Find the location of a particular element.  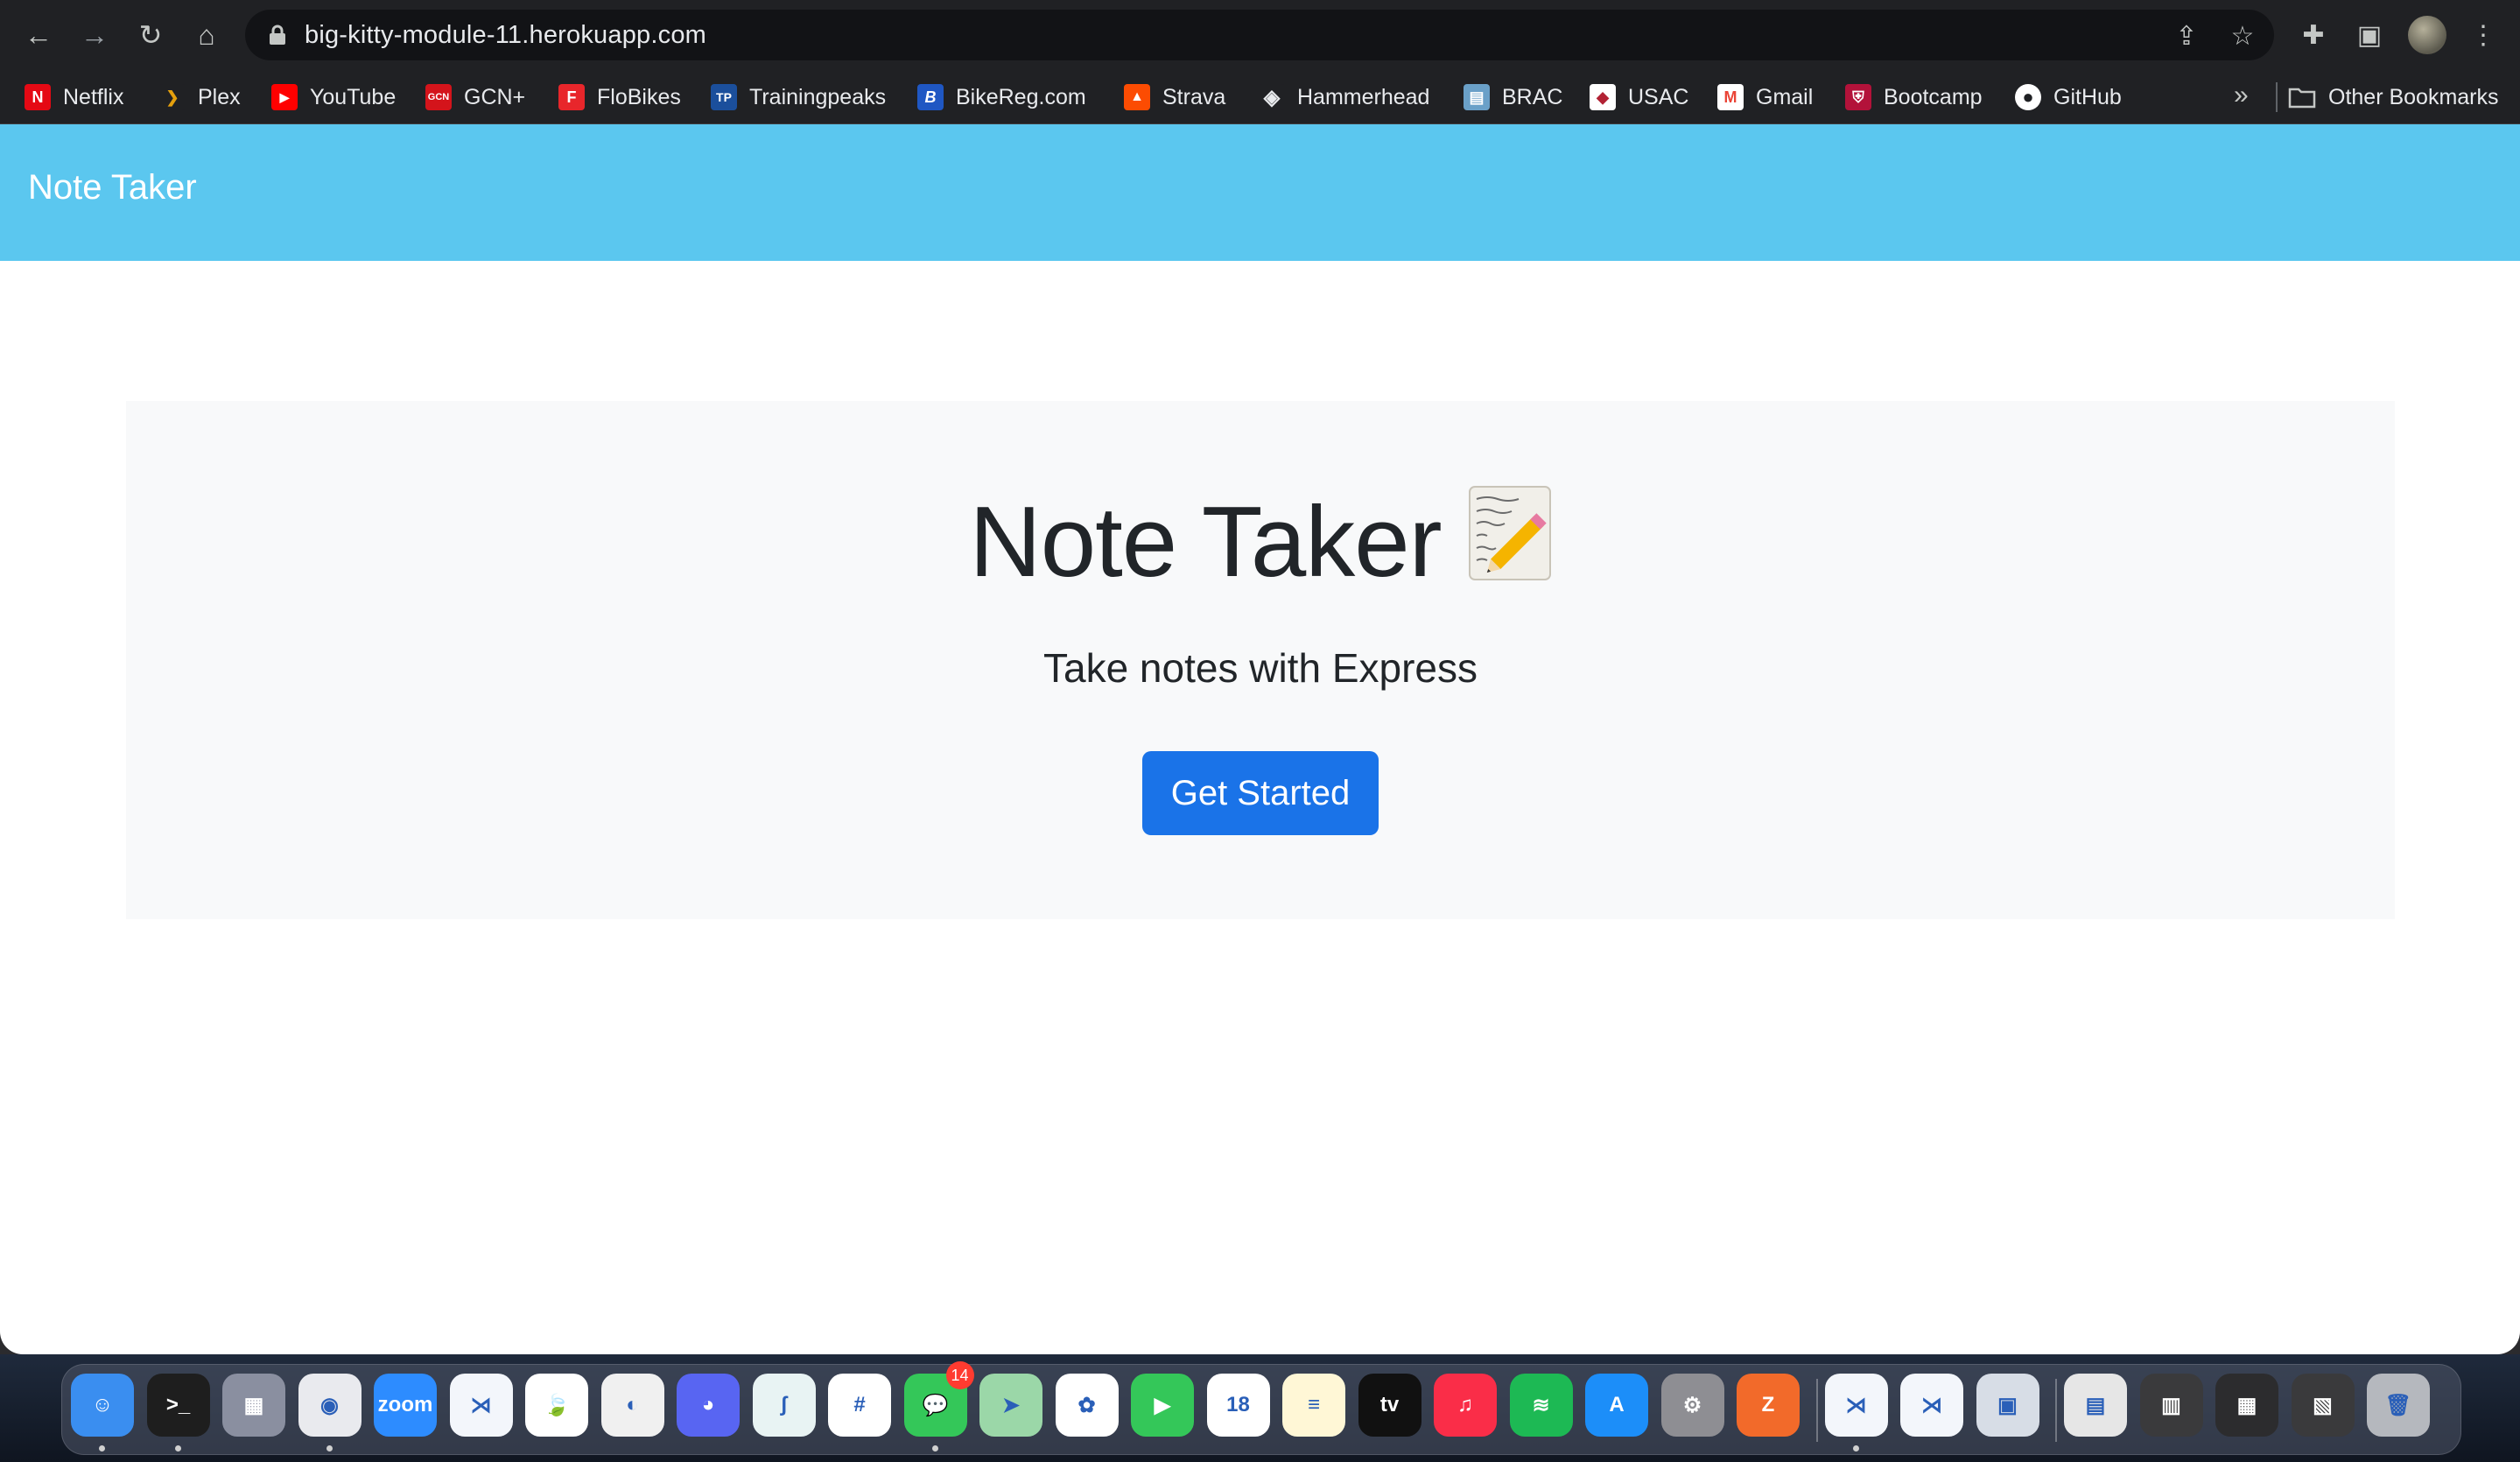

hero-title: Note Taker is located at coordinates (1260, 543).